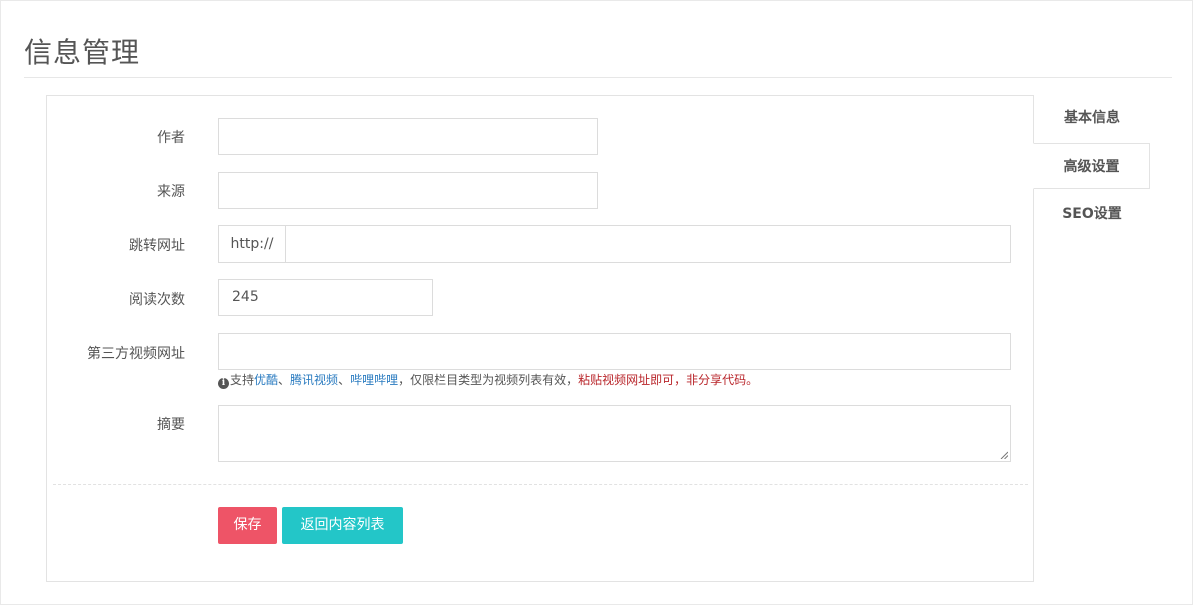 This screenshot has width=1193, height=605. I want to click on tab-basic-info: 基本信息, so click(1092, 118).